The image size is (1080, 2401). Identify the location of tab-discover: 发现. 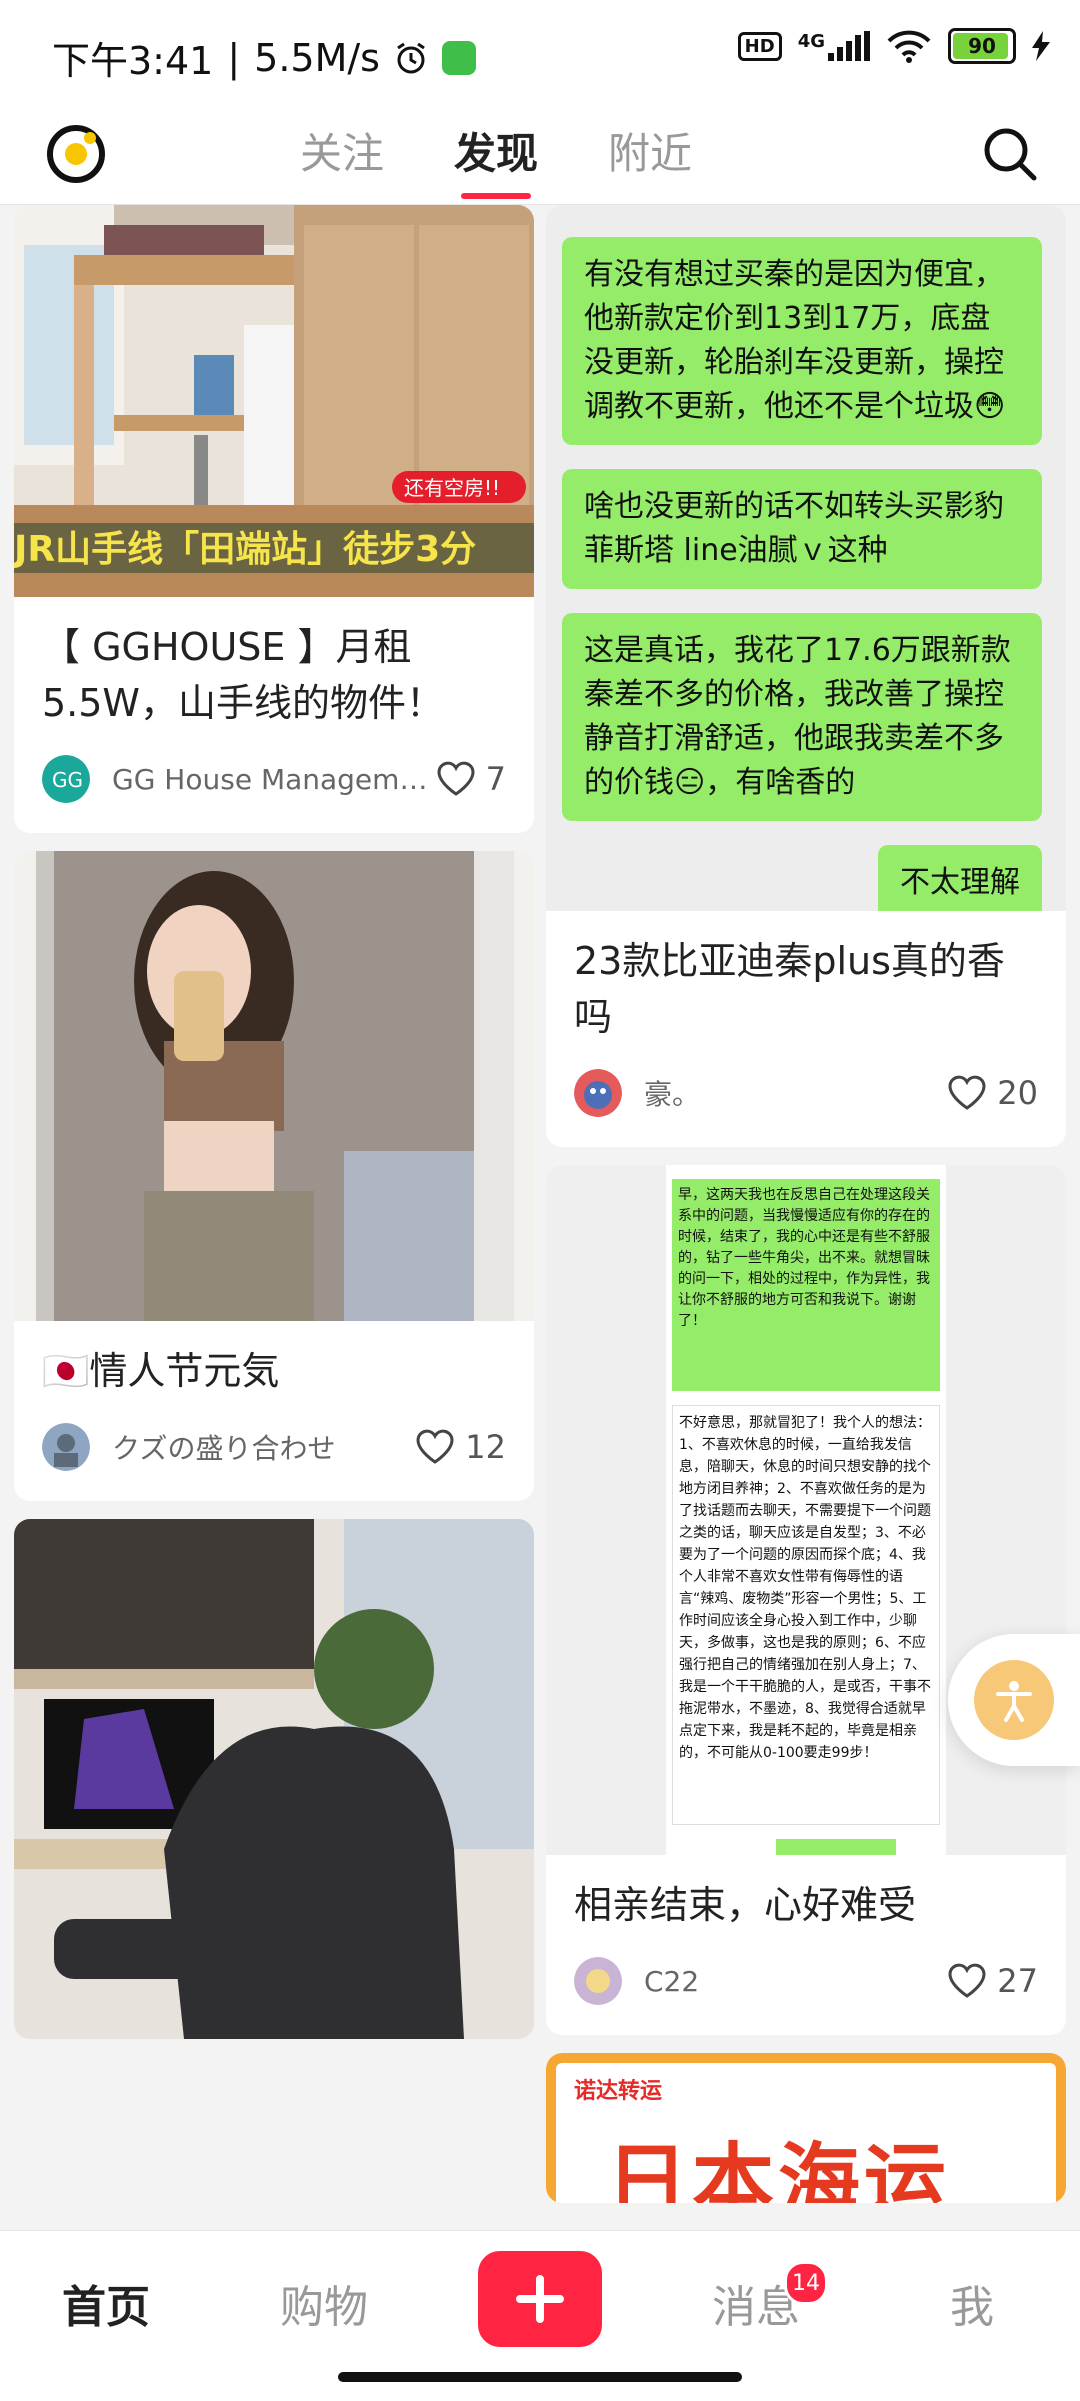
(496, 159).